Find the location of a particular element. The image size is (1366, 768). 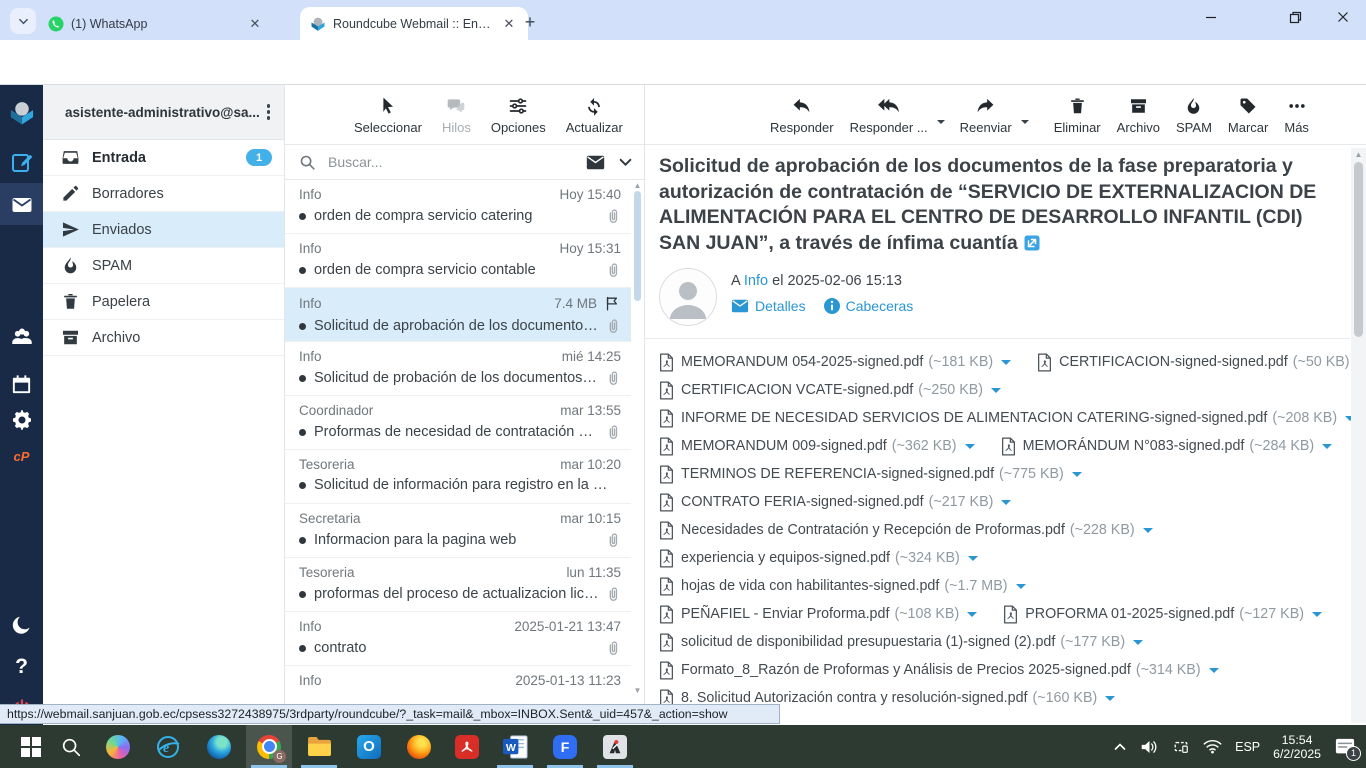

chrome-icon: G is located at coordinates (269, 746).